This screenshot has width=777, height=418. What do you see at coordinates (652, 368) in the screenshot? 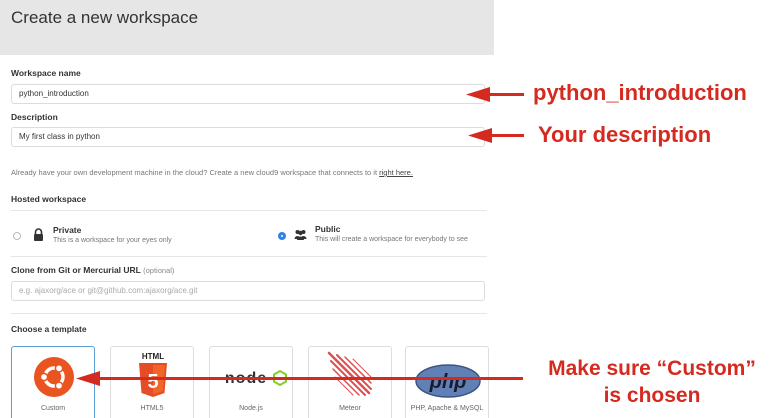
I see `annotation-custom-line1: Make sure “Custom”` at bounding box center [652, 368].